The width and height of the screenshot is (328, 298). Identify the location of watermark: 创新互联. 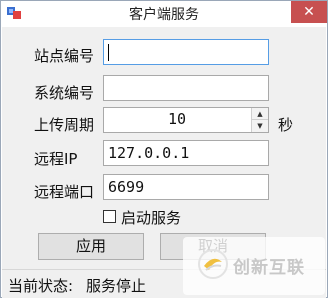
(254, 266).